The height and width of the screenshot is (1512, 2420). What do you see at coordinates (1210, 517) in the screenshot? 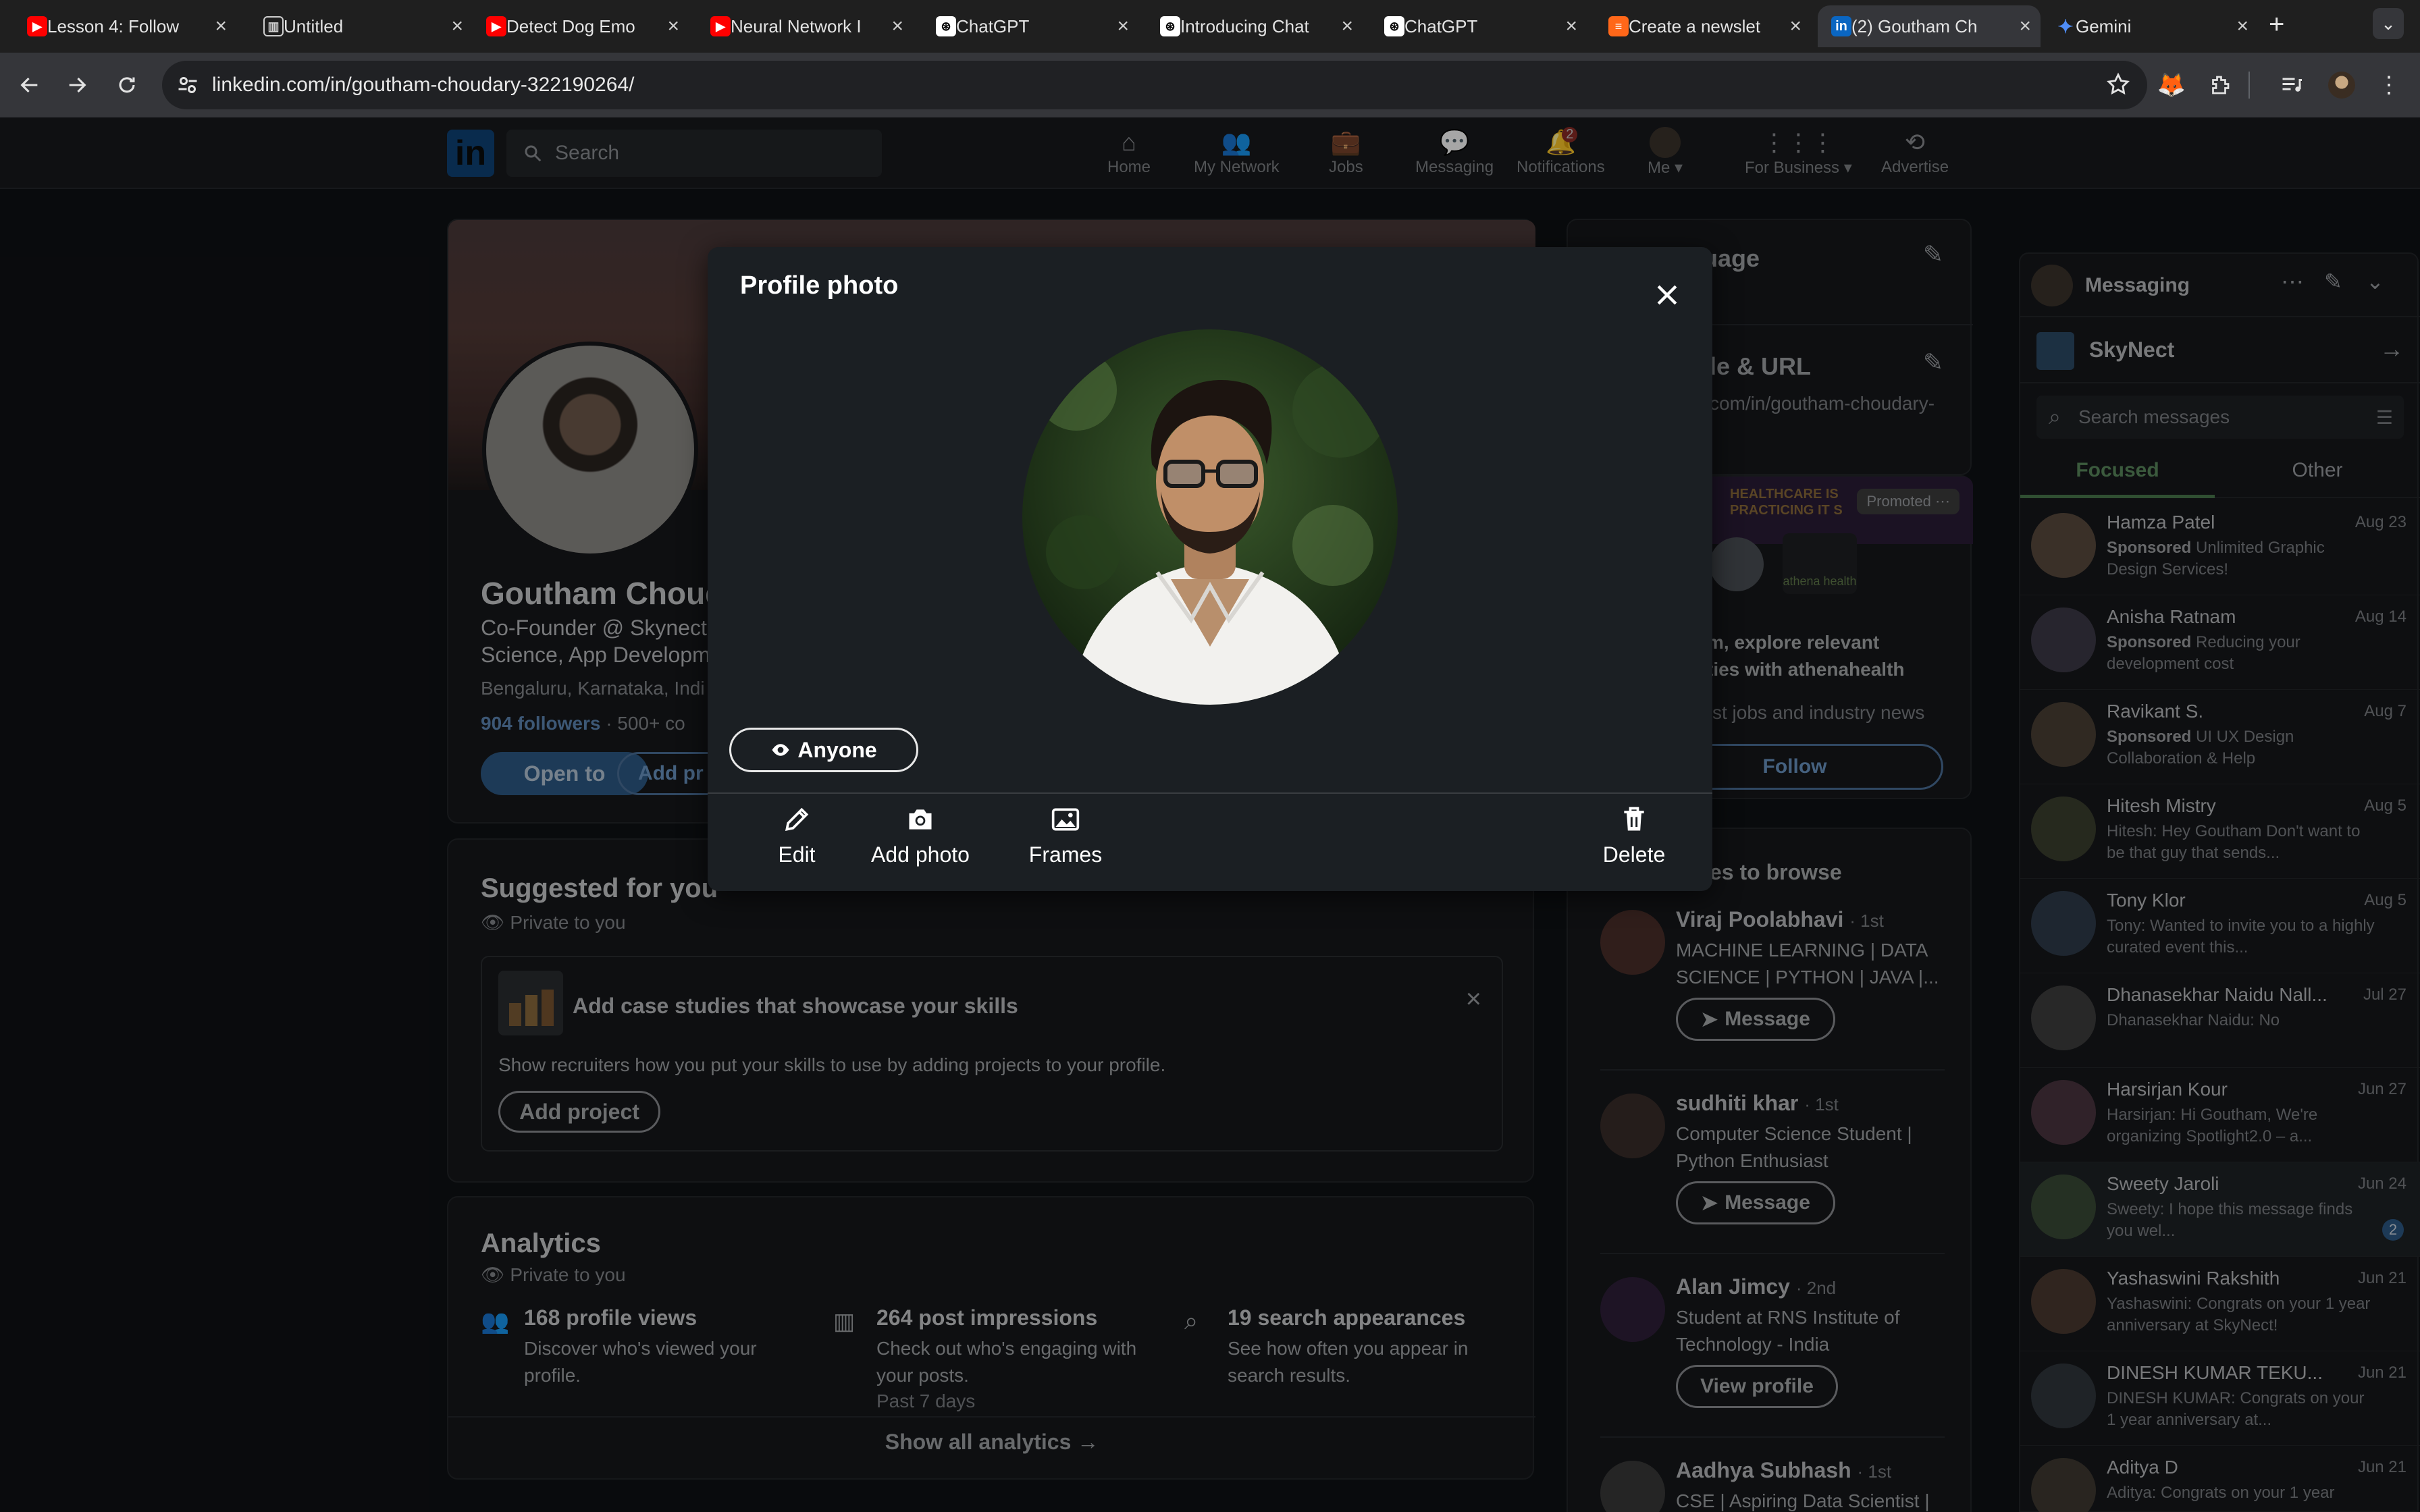
I see `profile-photo-large` at bounding box center [1210, 517].